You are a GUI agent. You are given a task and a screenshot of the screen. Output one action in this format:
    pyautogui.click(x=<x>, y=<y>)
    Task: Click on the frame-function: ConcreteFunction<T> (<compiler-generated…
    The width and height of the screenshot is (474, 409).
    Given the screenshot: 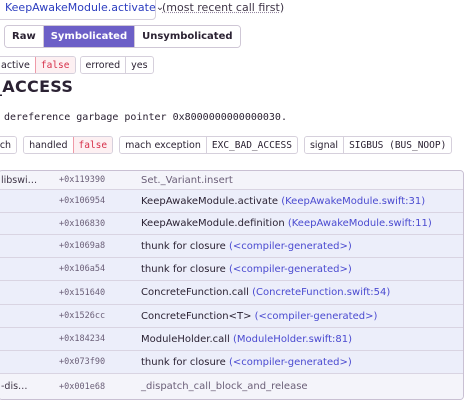 What is the action you would take?
    pyautogui.click(x=259, y=316)
    